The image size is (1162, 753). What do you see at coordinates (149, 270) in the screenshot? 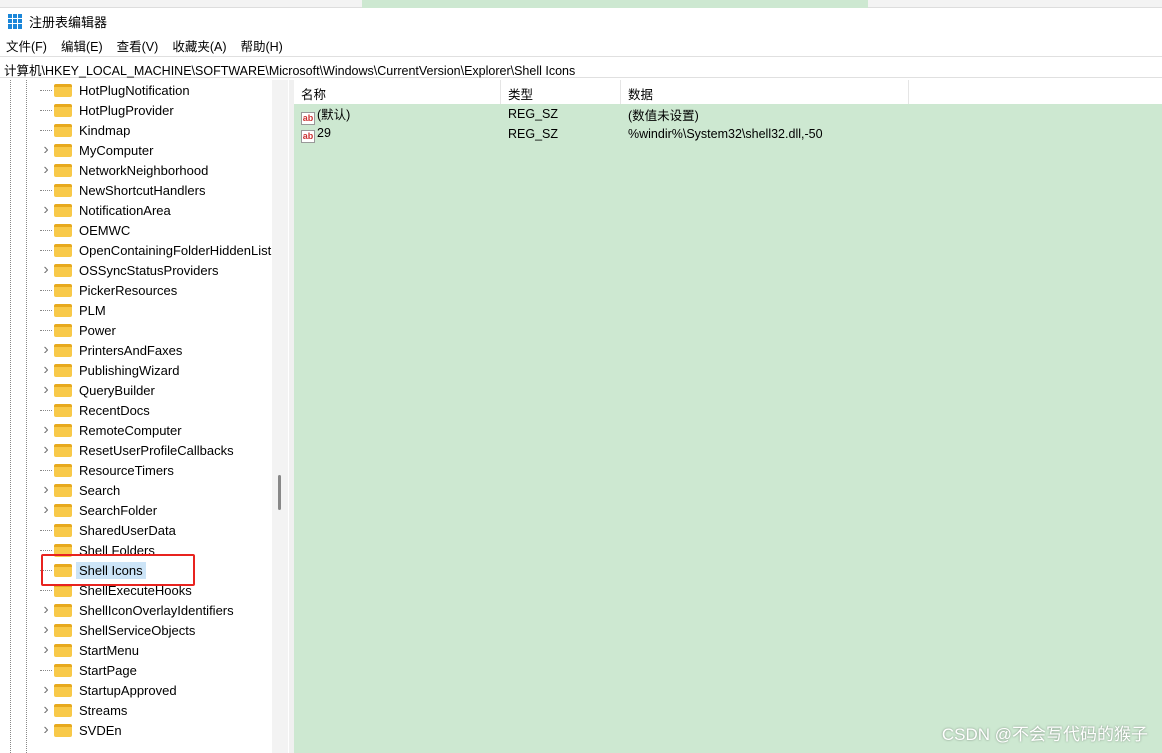
I see `tree-item-label: OSSyncStatusProviders` at bounding box center [149, 270].